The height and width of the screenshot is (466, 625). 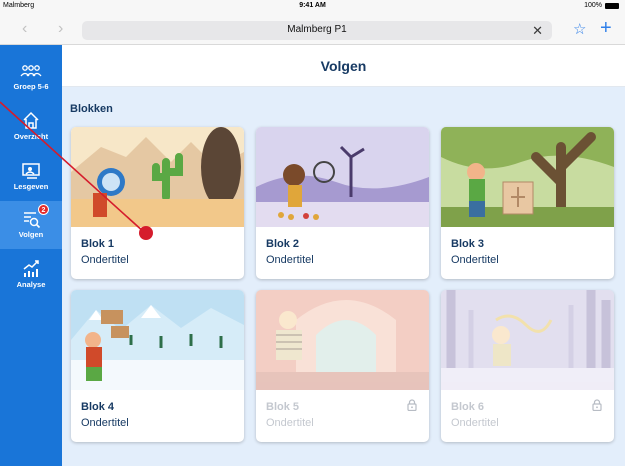 What do you see at coordinates (157, 177) in the screenshot?
I see `blok-1-illustration` at bounding box center [157, 177].